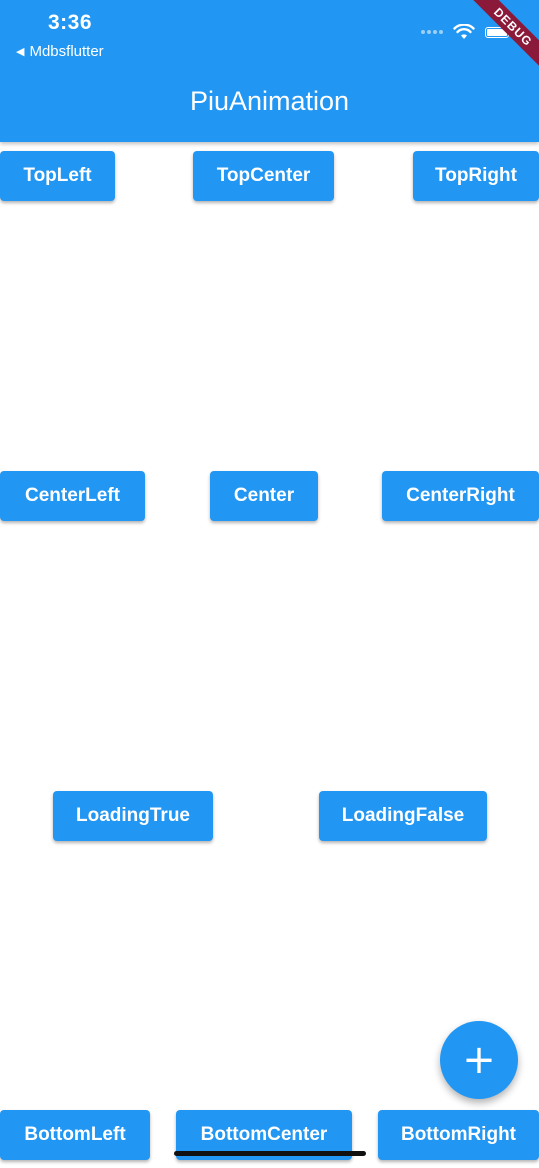 This screenshot has width=539, height=1168. What do you see at coordinates (70, 22) in the screenshot?
I see `status-time: 3:36` at bounding box center [70, 22].